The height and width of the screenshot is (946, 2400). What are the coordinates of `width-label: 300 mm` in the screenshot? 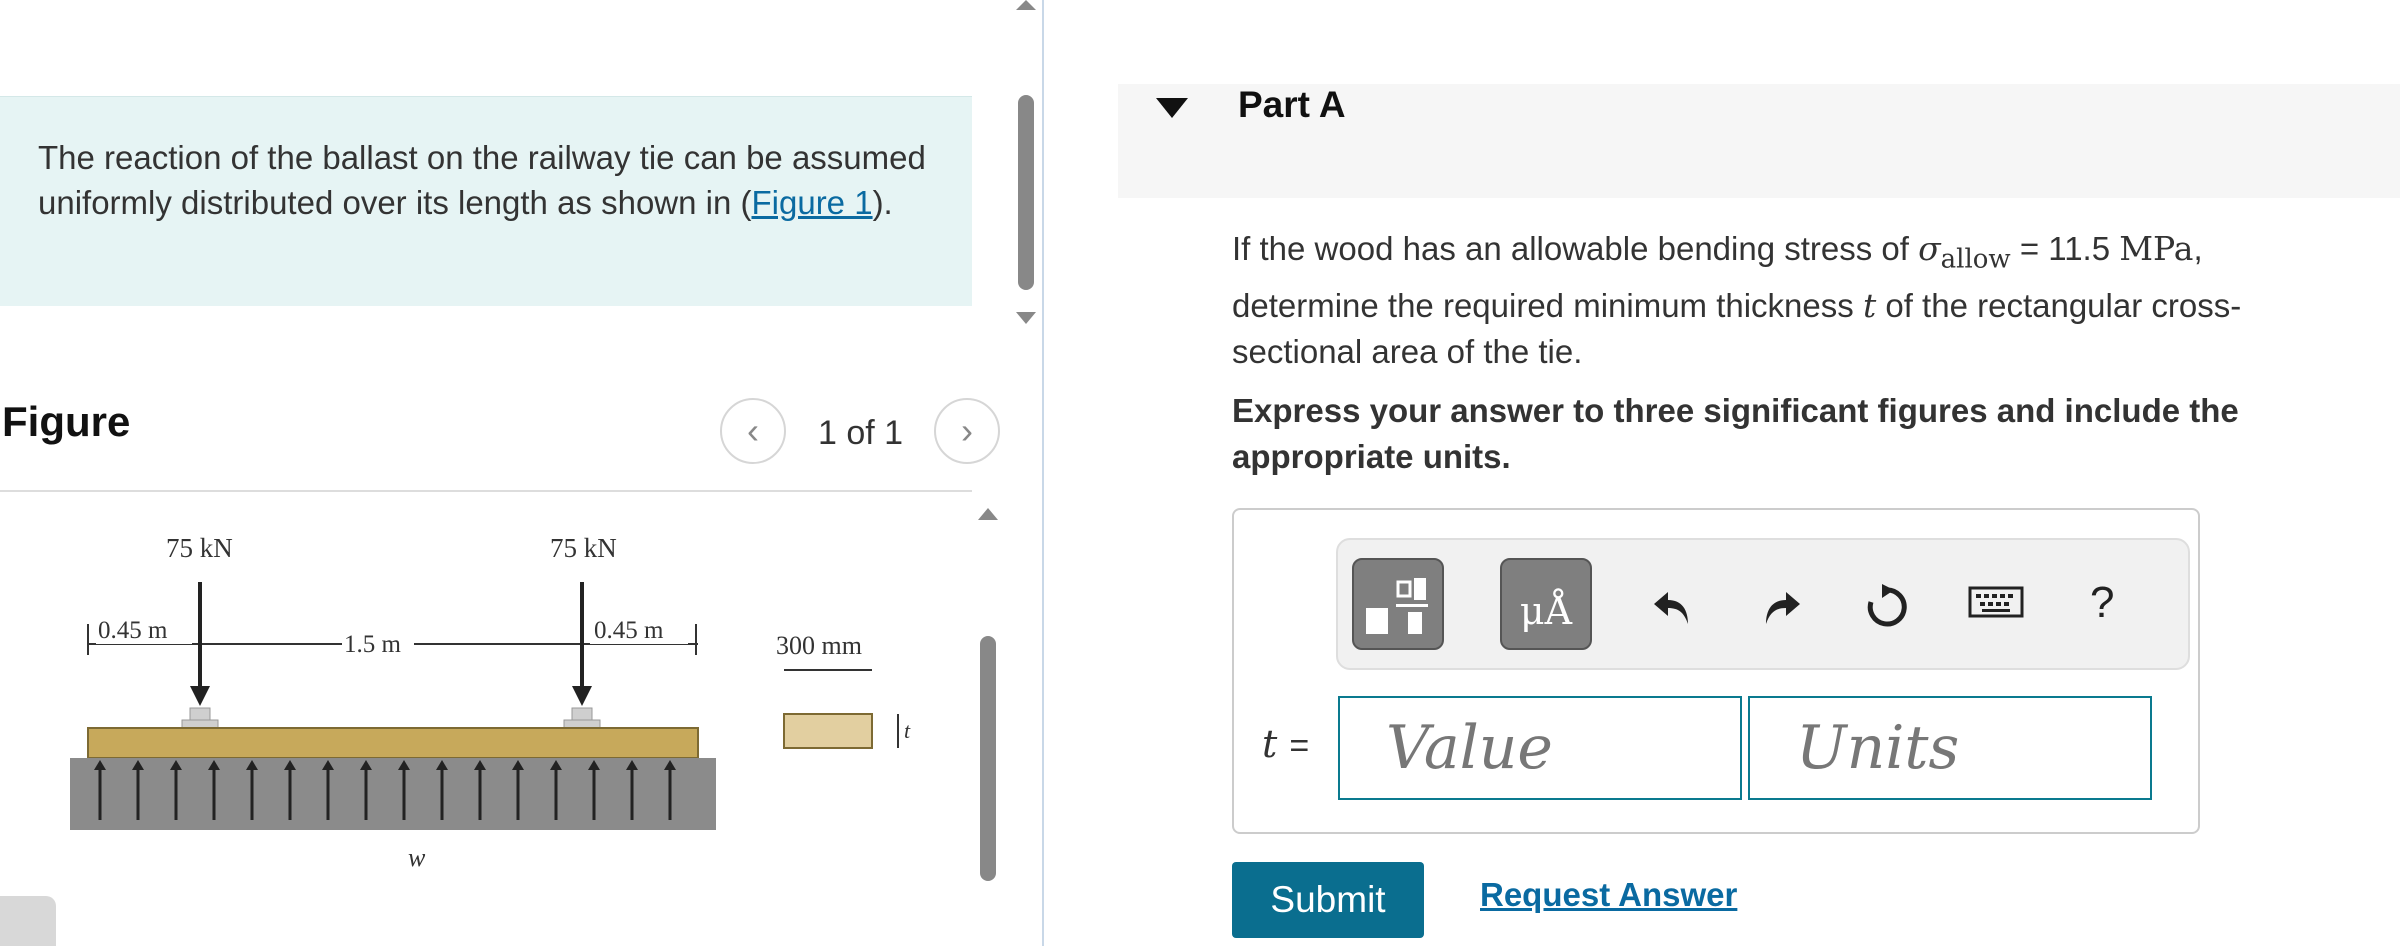 It's located at (819, 645).